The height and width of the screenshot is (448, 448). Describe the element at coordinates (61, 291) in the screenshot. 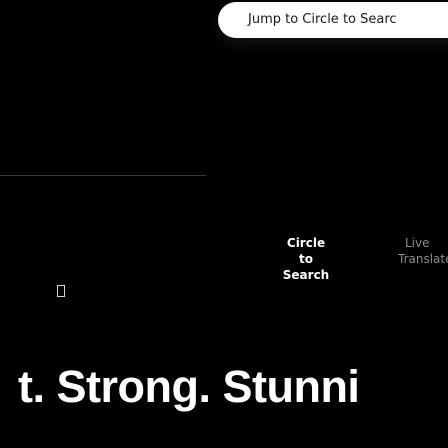

I see `square-icon` at that location.